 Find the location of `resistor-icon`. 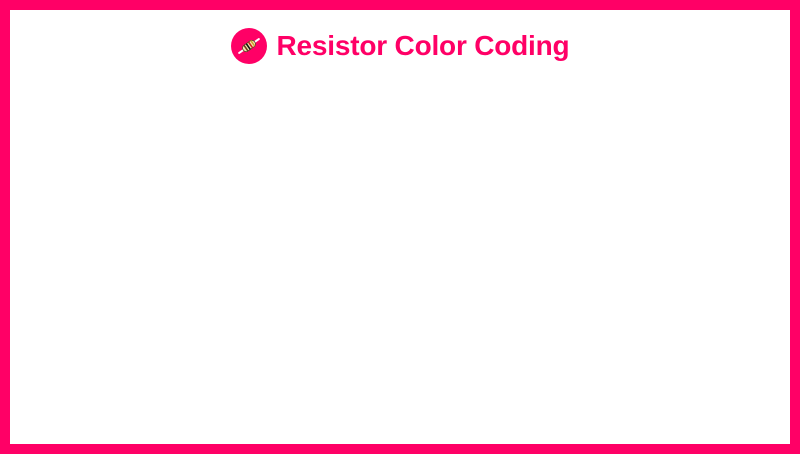

resistor-icon is located at coordinates (248, 46).